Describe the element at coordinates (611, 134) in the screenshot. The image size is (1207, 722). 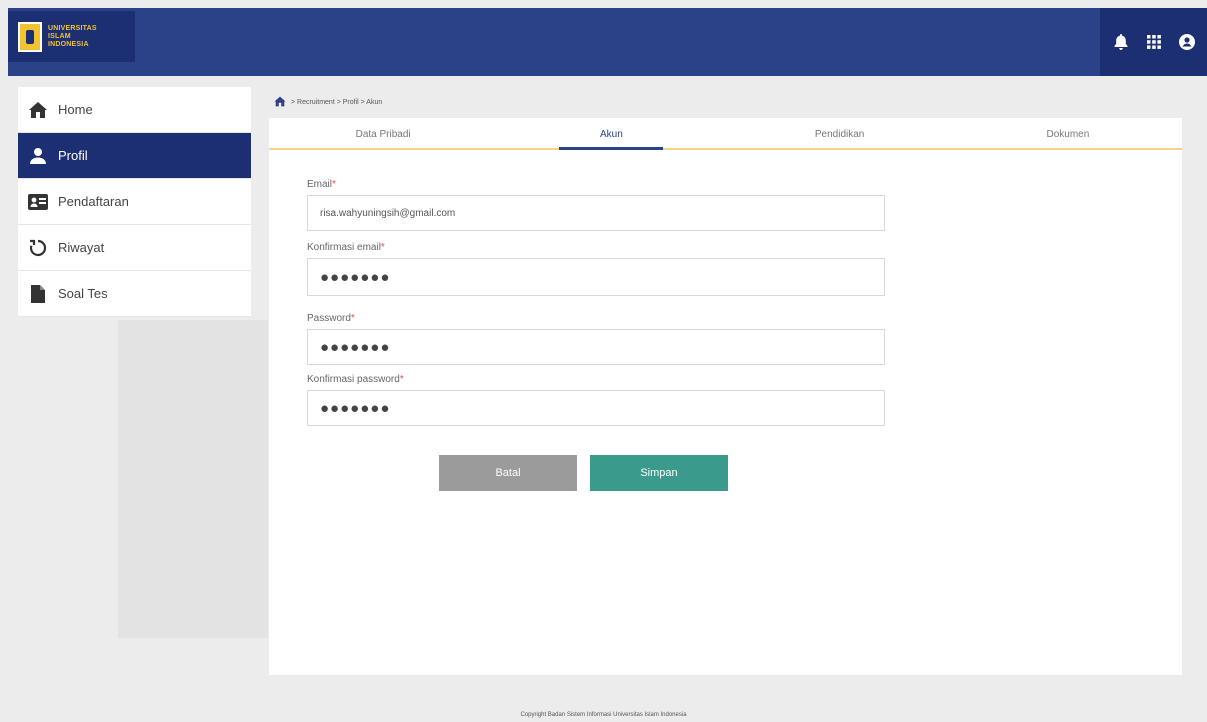
I see `tab-akun: Akun` at that location.